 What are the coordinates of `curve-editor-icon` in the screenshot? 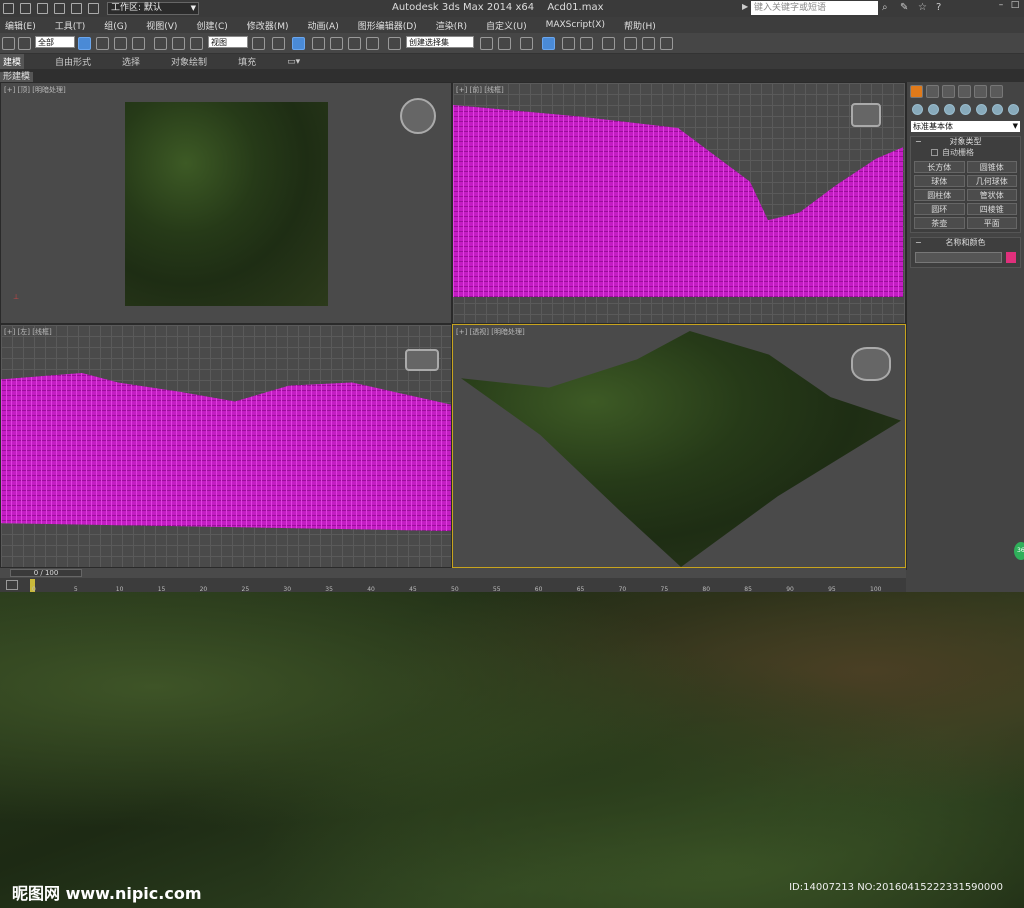 It's located at (568, 43).